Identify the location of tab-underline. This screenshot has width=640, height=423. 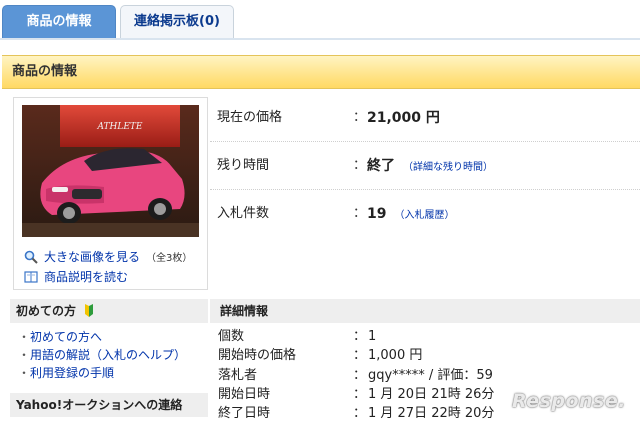
(320, 39).